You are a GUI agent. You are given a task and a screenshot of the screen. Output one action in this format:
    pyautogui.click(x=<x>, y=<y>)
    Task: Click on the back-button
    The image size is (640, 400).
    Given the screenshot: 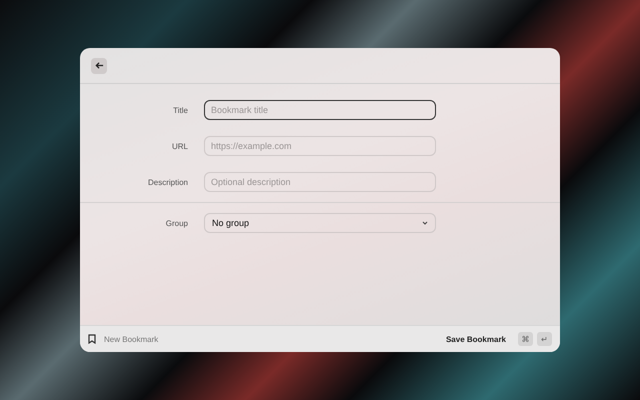 What is the action you would take?
    pyautogui.click(x=99, y=66)
    